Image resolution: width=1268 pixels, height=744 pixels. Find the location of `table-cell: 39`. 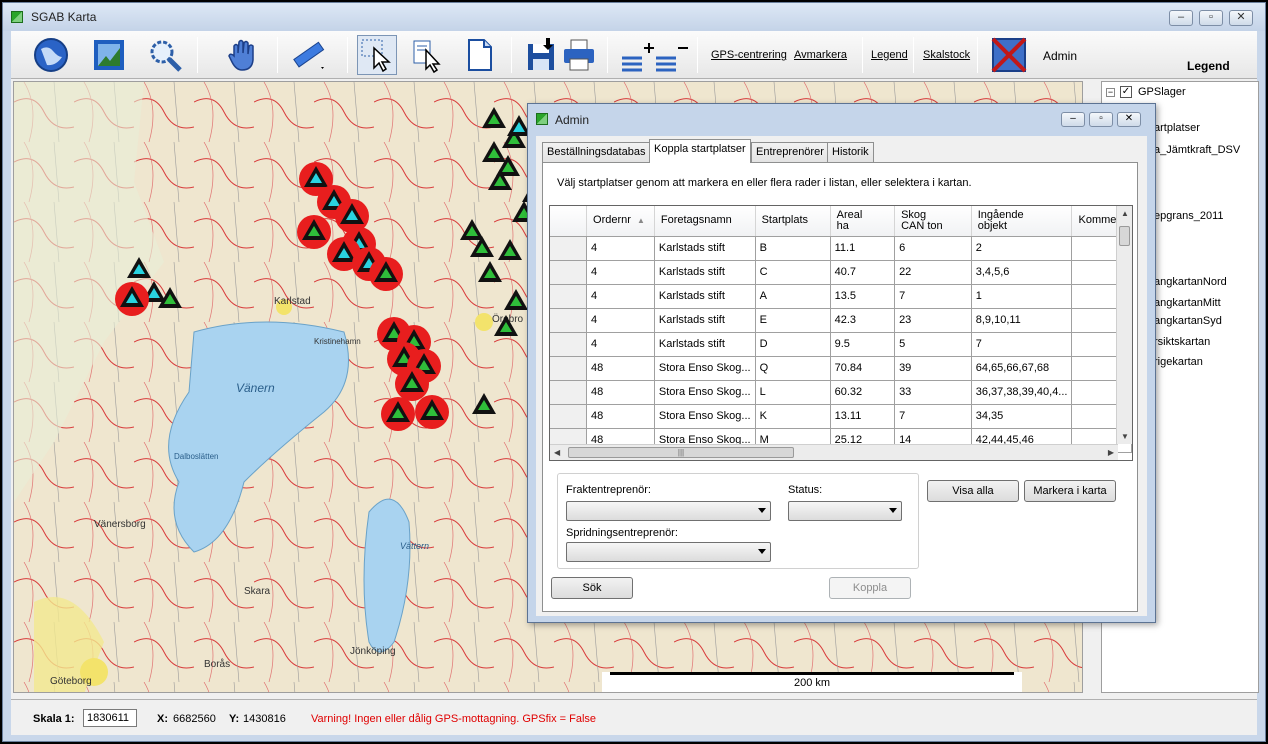

table-cell: 39 is located at coordinates (933, 368).